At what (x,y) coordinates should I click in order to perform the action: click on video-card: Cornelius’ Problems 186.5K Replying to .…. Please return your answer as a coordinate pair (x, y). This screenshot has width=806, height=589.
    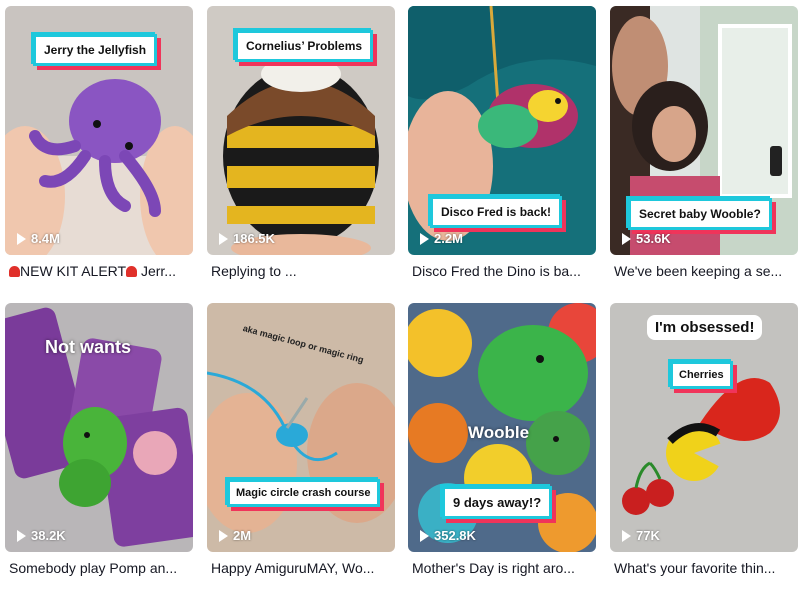
    Looking at the image, I should click on (301, 142).